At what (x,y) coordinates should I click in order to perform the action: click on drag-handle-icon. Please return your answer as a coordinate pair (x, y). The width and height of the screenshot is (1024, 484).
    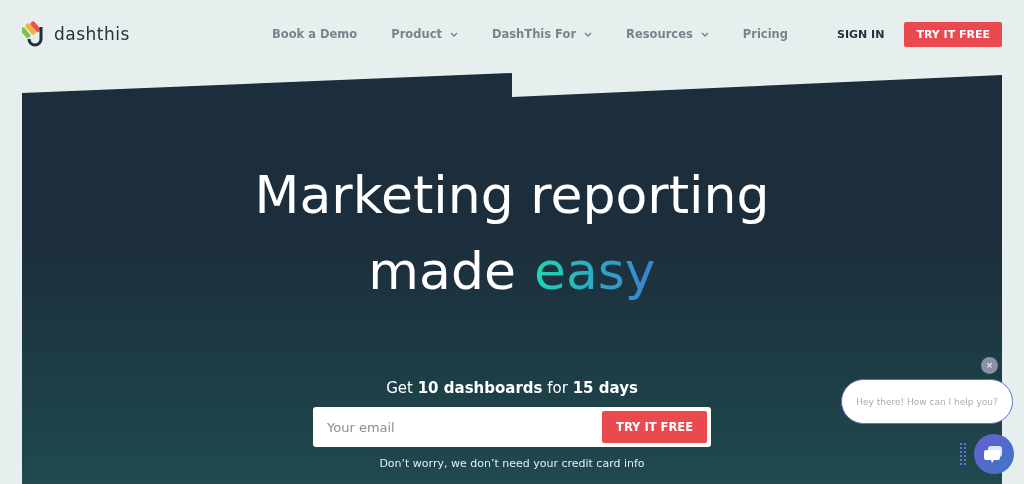
    Looking at the image, I should click on (963, 454).